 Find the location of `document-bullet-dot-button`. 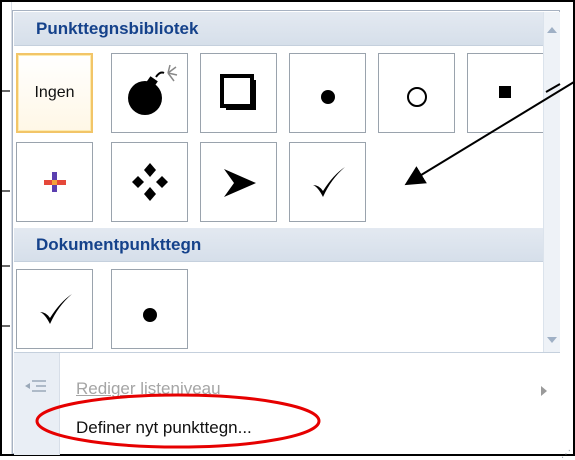

document-bullet-dot-button is located at coordinates (149, 309).